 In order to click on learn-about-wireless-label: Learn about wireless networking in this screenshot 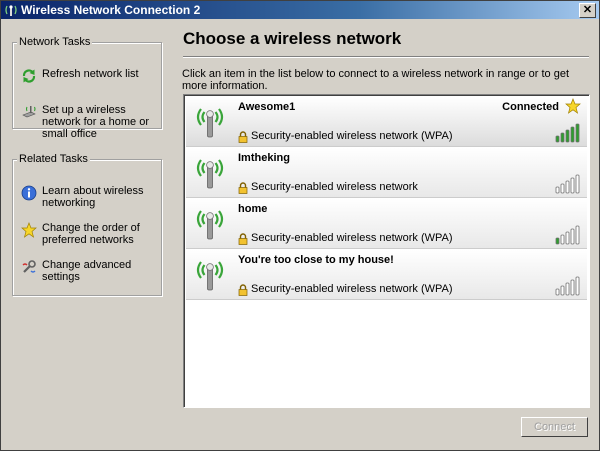, I will do `click(93, 197)`.